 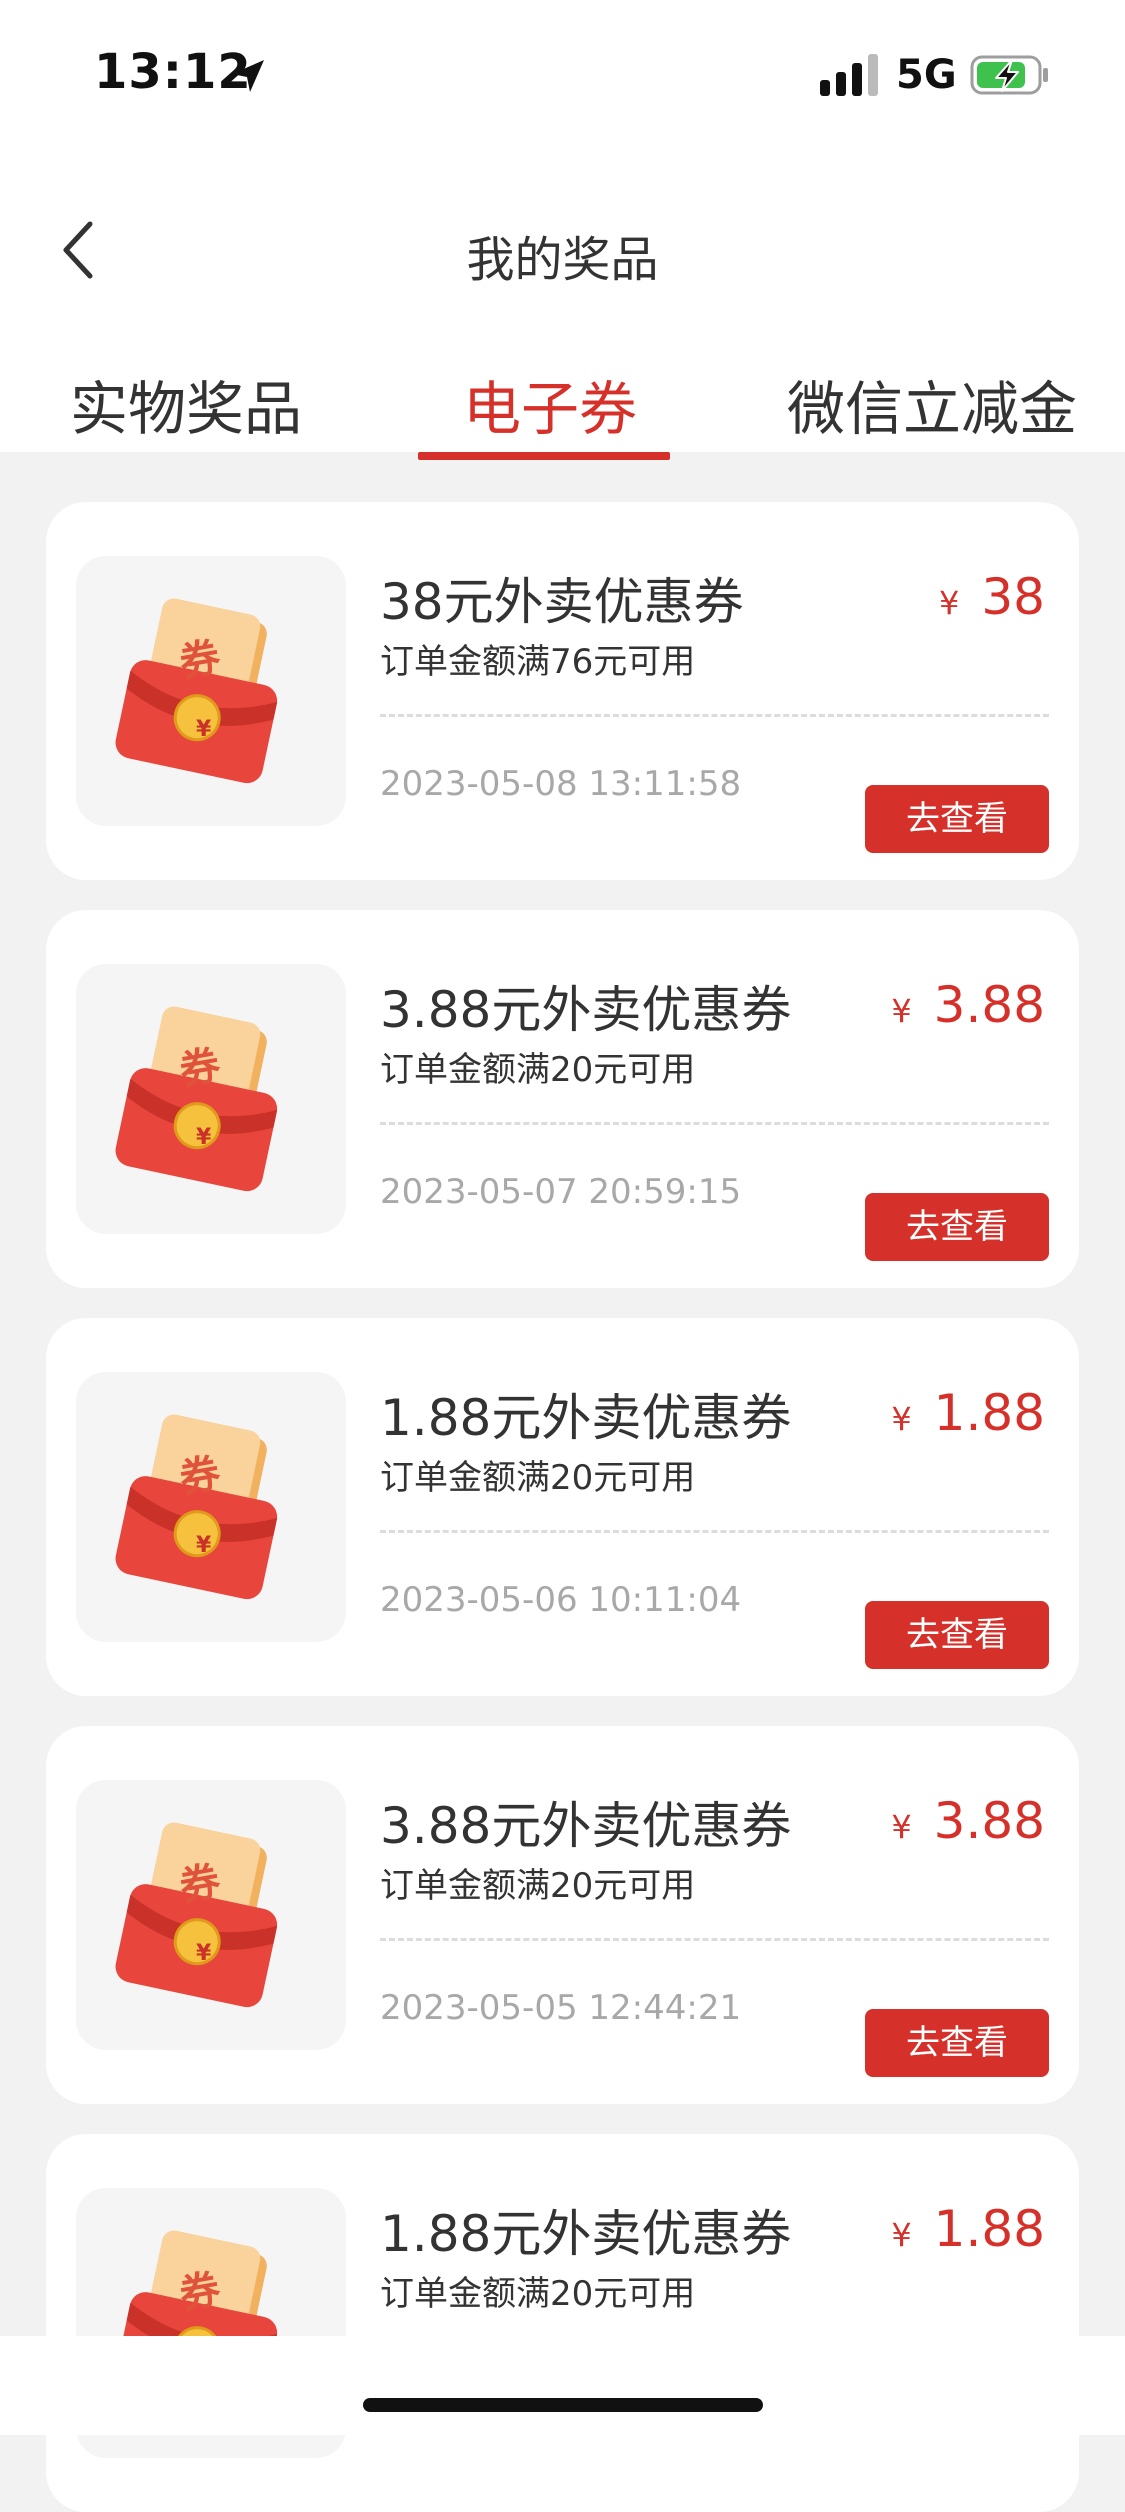 What do you see at coordinates (248, 76) in the screenshot?
I see `location-arrow-icon` at bounding box center [248, 76].